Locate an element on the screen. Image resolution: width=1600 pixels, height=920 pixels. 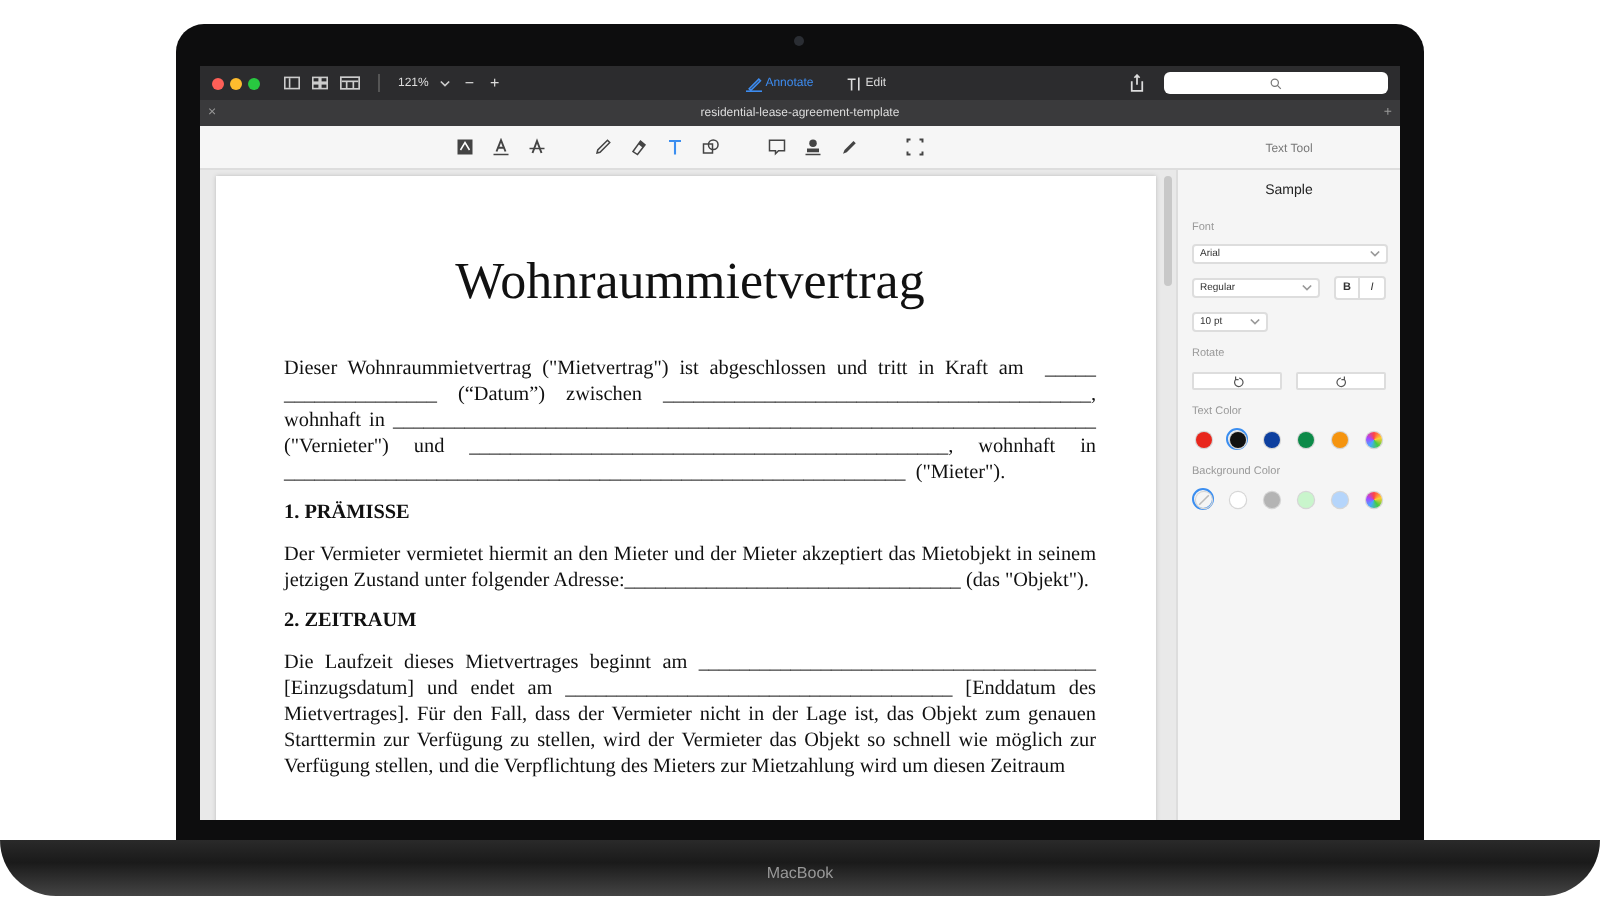
camera-icon is located at coordinates (799, 41).